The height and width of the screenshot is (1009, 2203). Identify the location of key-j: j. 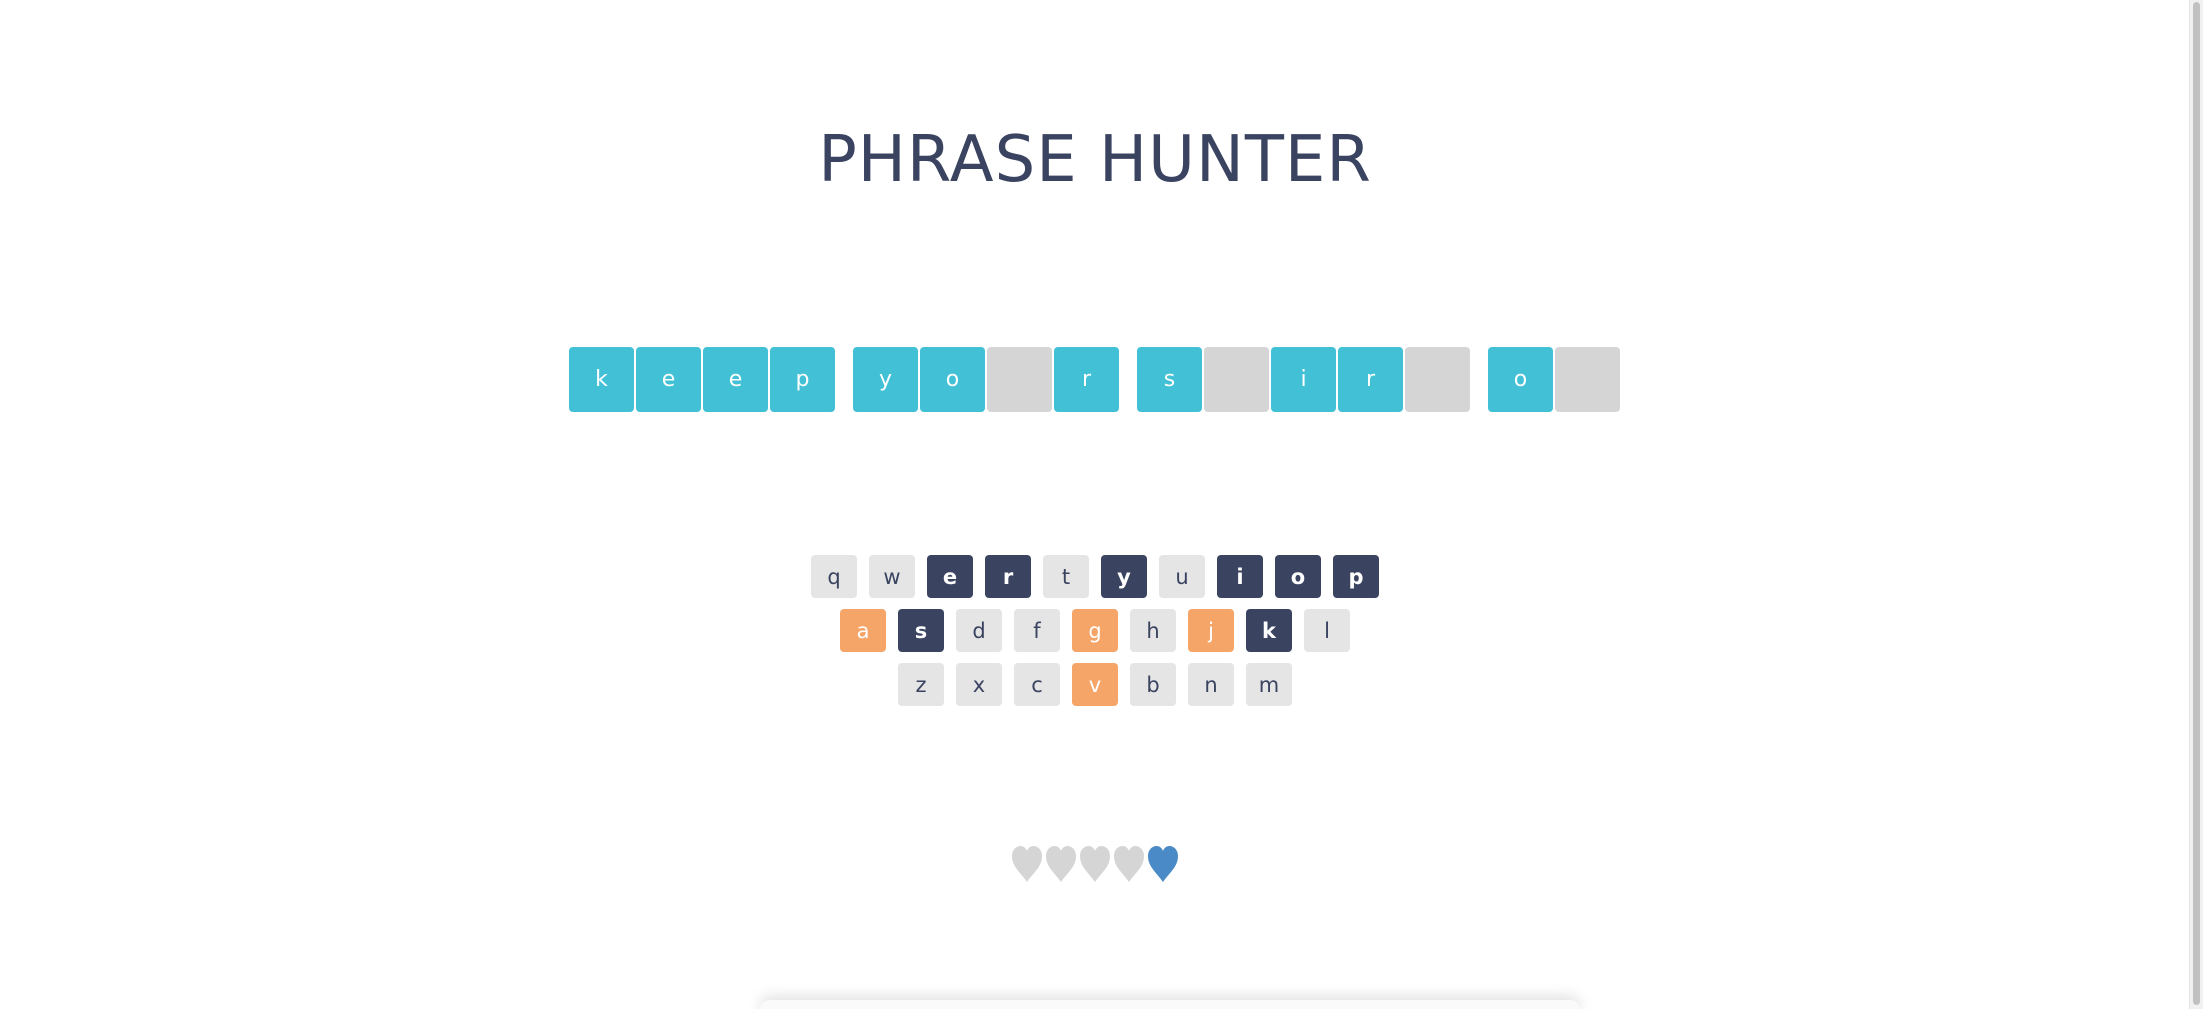
(1211, 630).